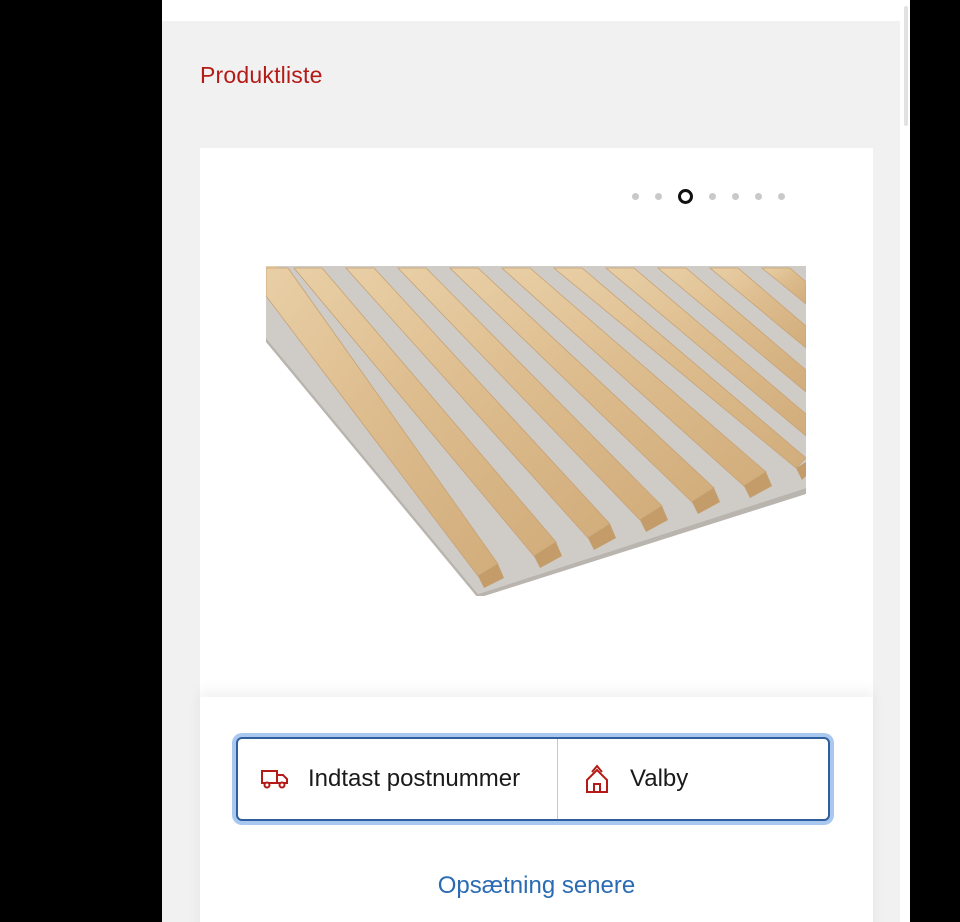 Image resolution: width=960 pixels, height=922 pixels. What do you see at coordinates (275, 779) in the screenshot?
I see `truck-icon` at bounding box center [275, 779].